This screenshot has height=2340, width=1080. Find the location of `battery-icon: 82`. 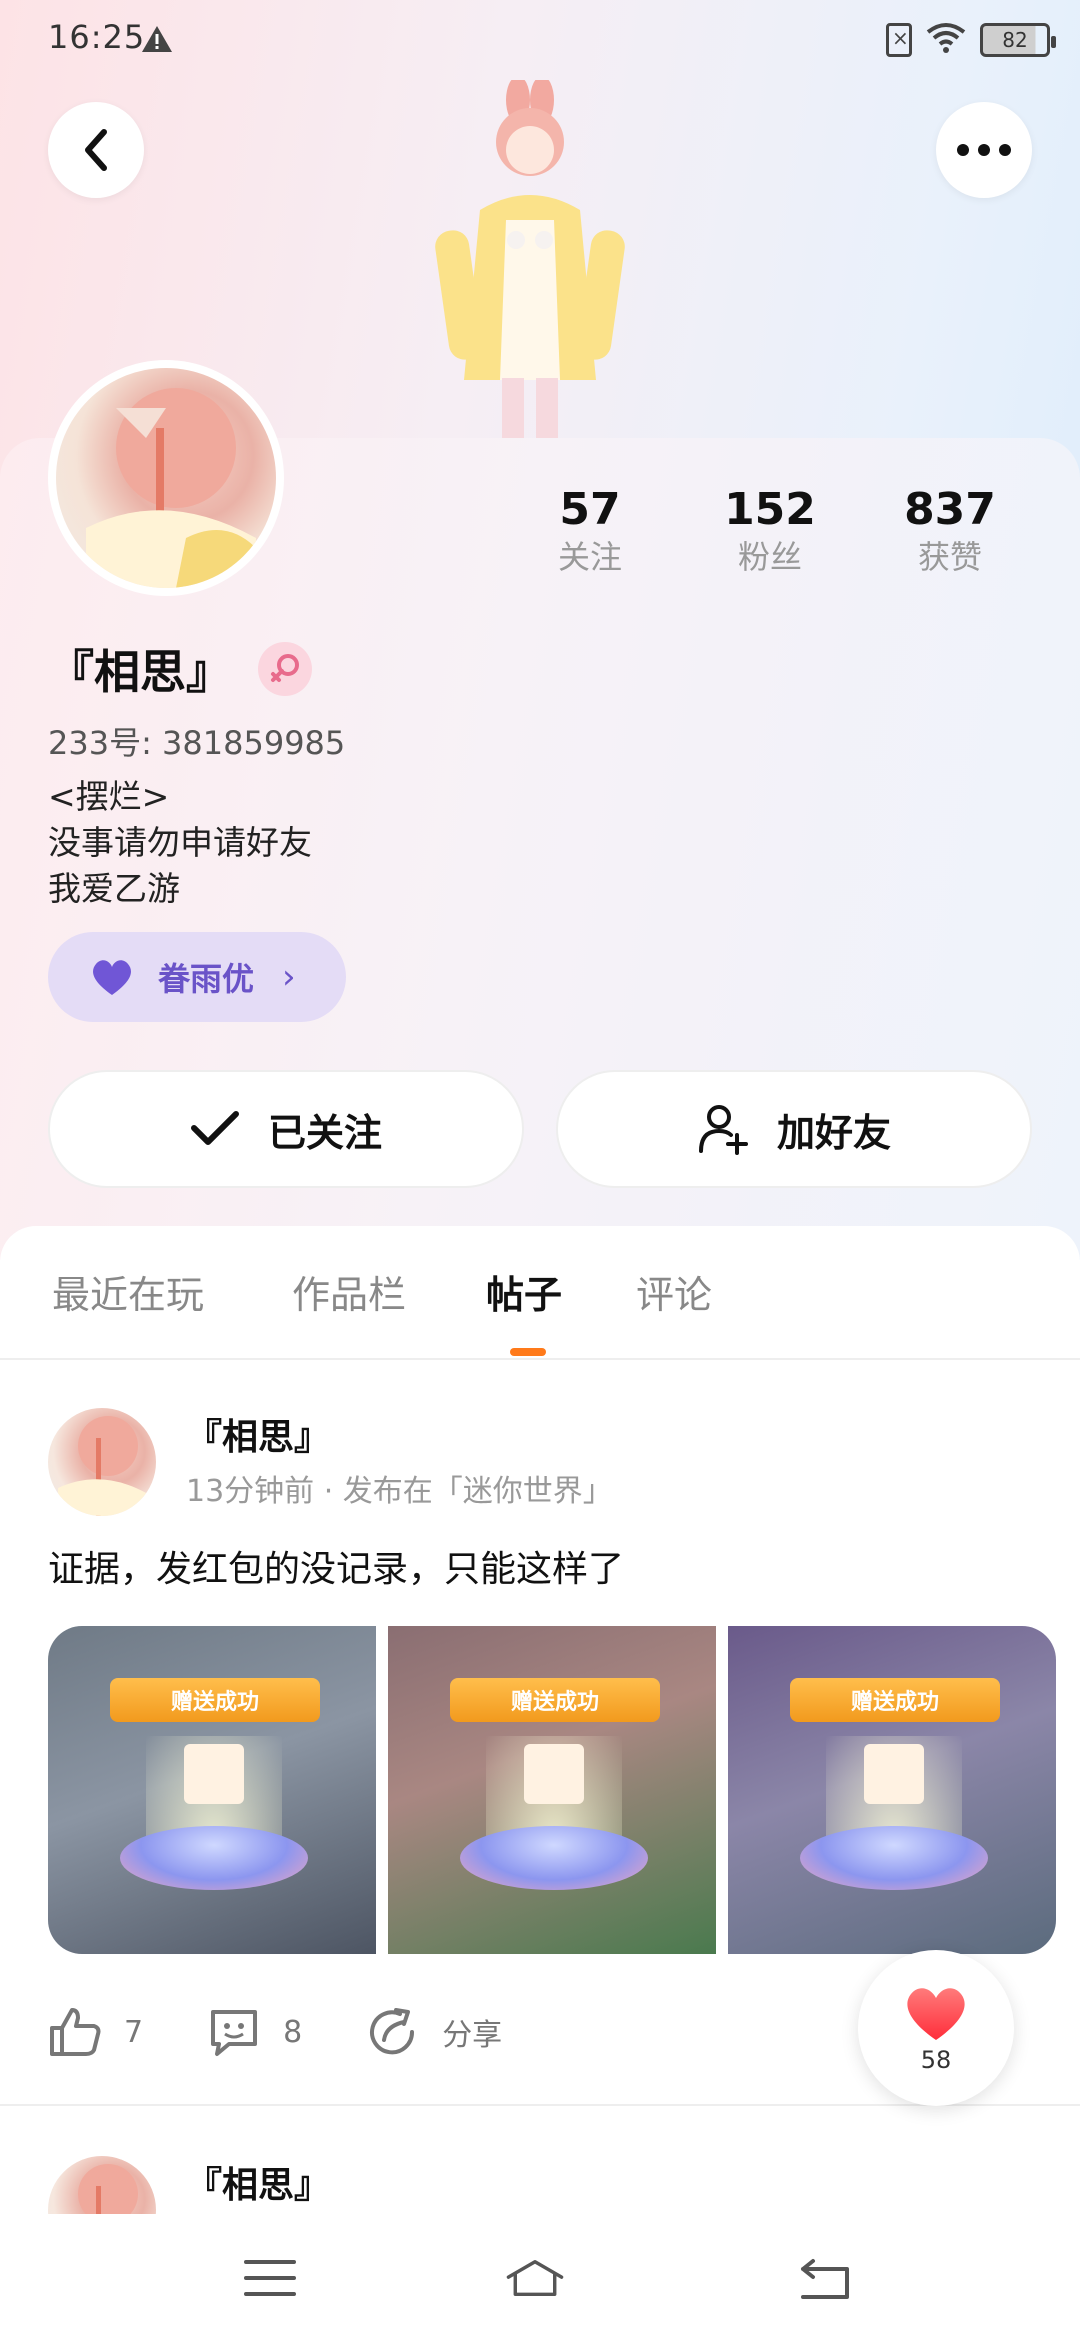

battery-icon: 82 is located at coordinates (1018, 40).